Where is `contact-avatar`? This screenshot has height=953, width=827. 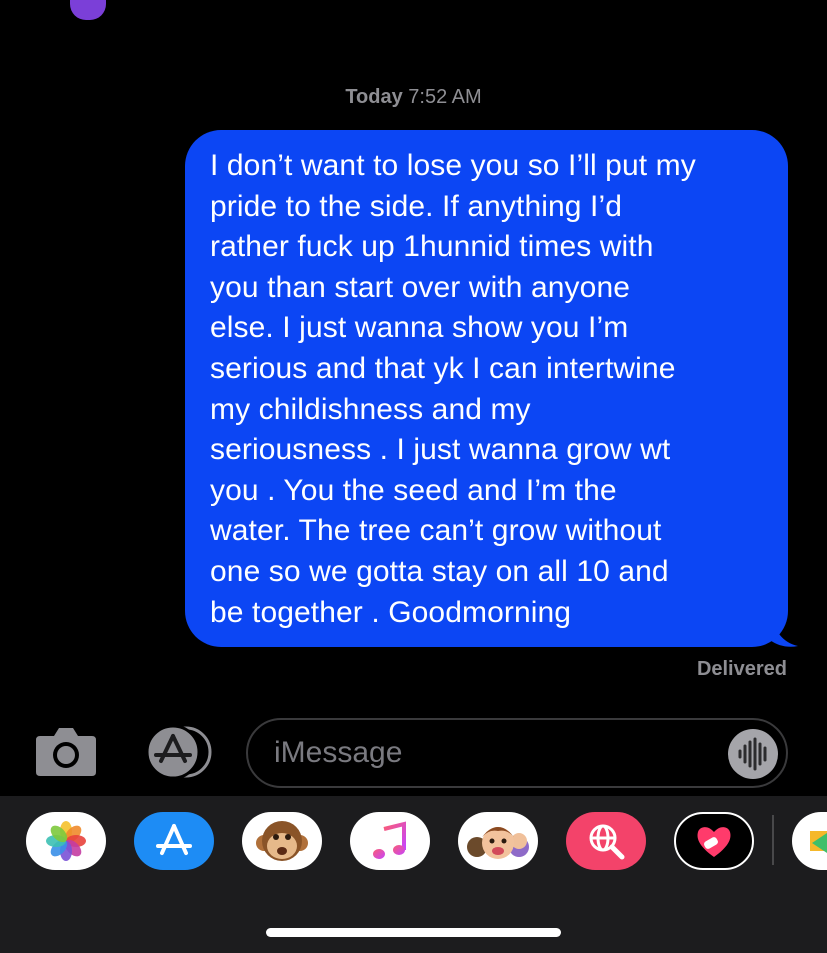 contact-avatar is located at coordinates (88, 10).